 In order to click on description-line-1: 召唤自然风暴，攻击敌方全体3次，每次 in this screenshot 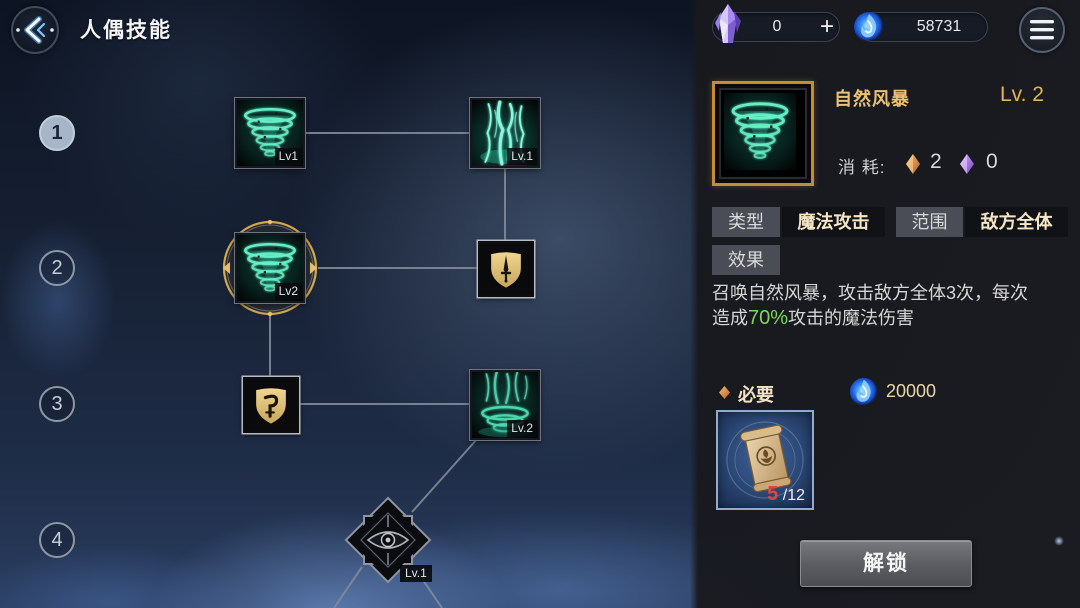, I will do `click(870, 293)`.